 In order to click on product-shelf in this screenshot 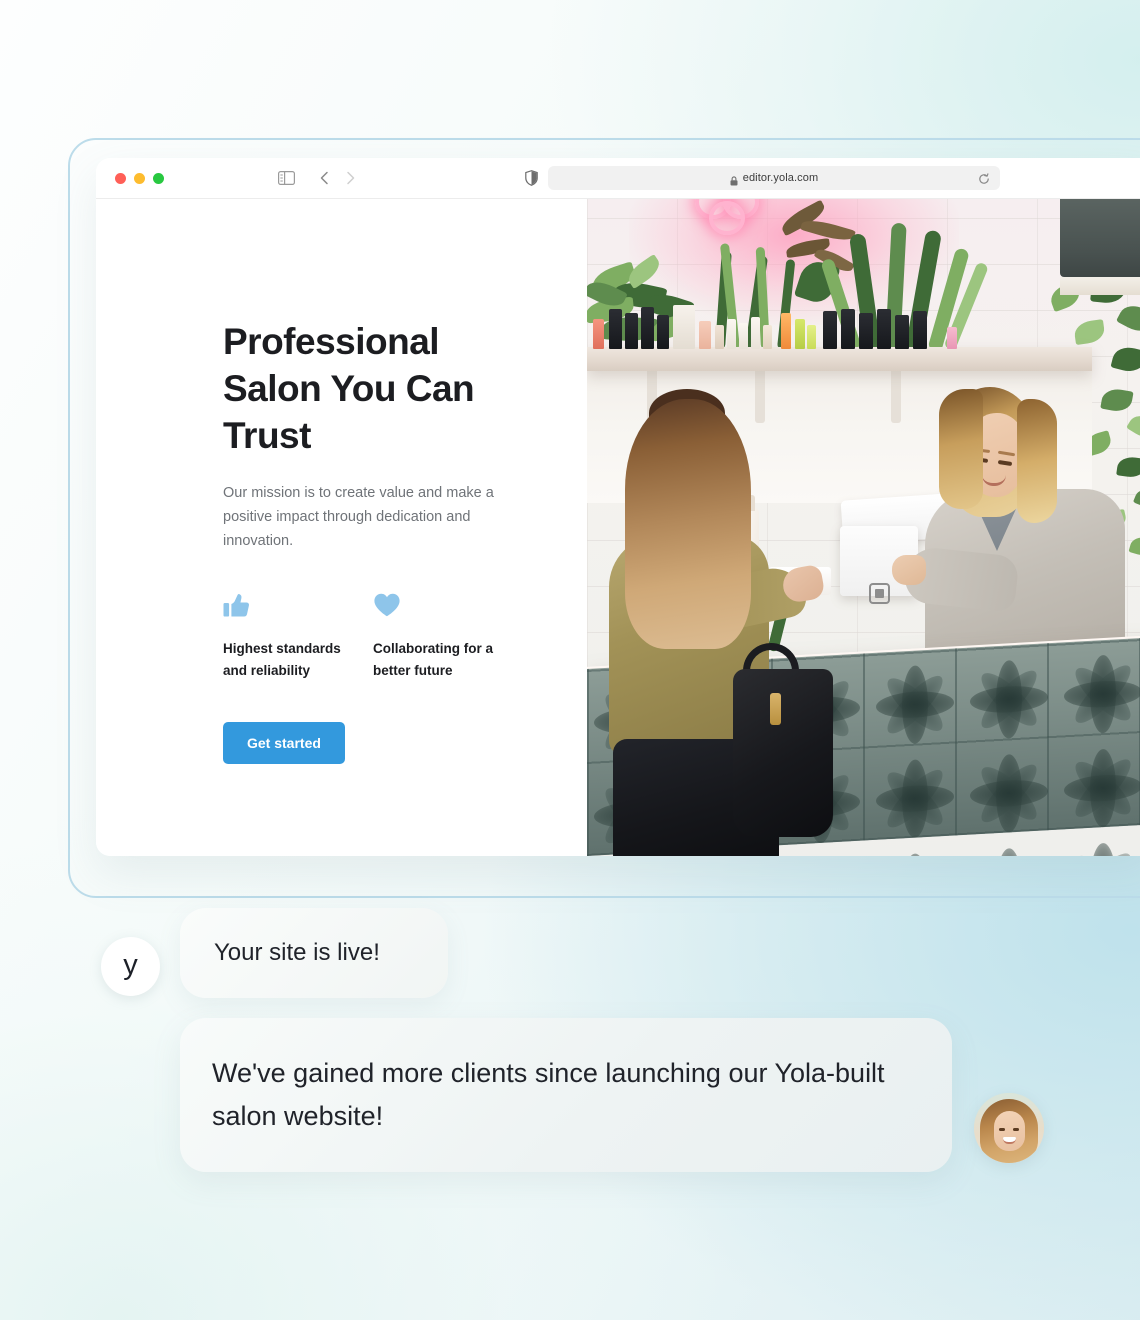, I will do `click(839, 359)`.